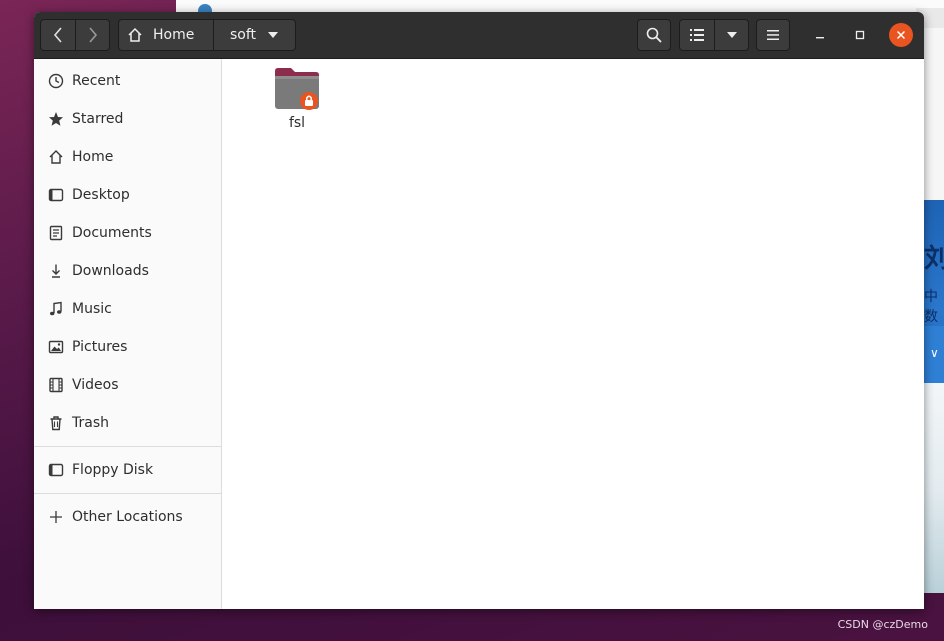  I want to click on sidebar-item-label: Starred, so click(98, 119).